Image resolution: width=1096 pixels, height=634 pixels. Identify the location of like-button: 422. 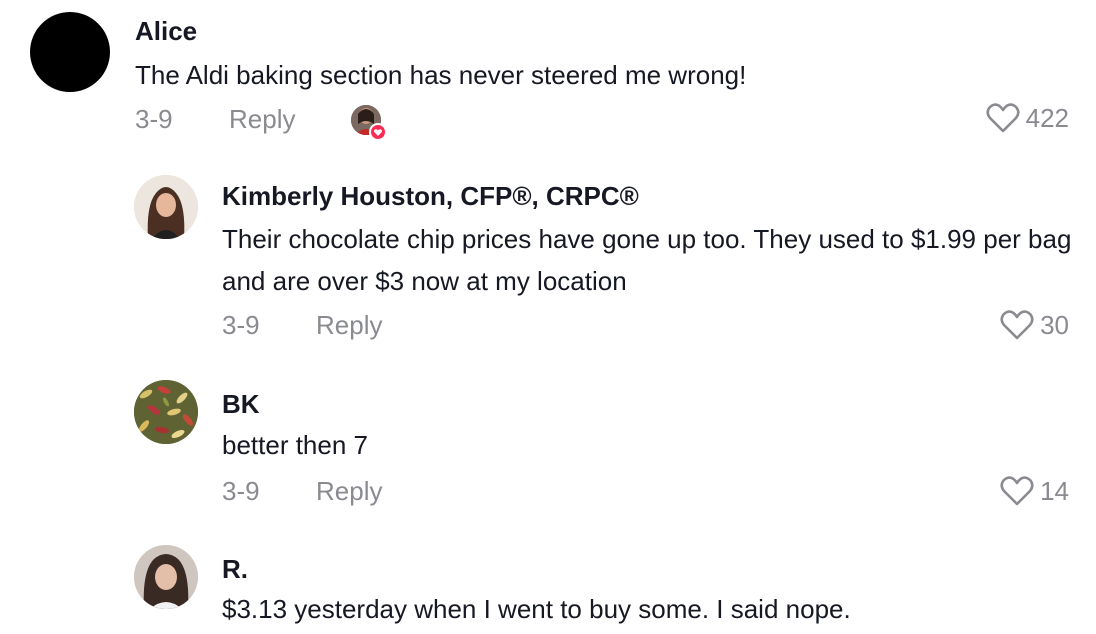
(1027, 118).